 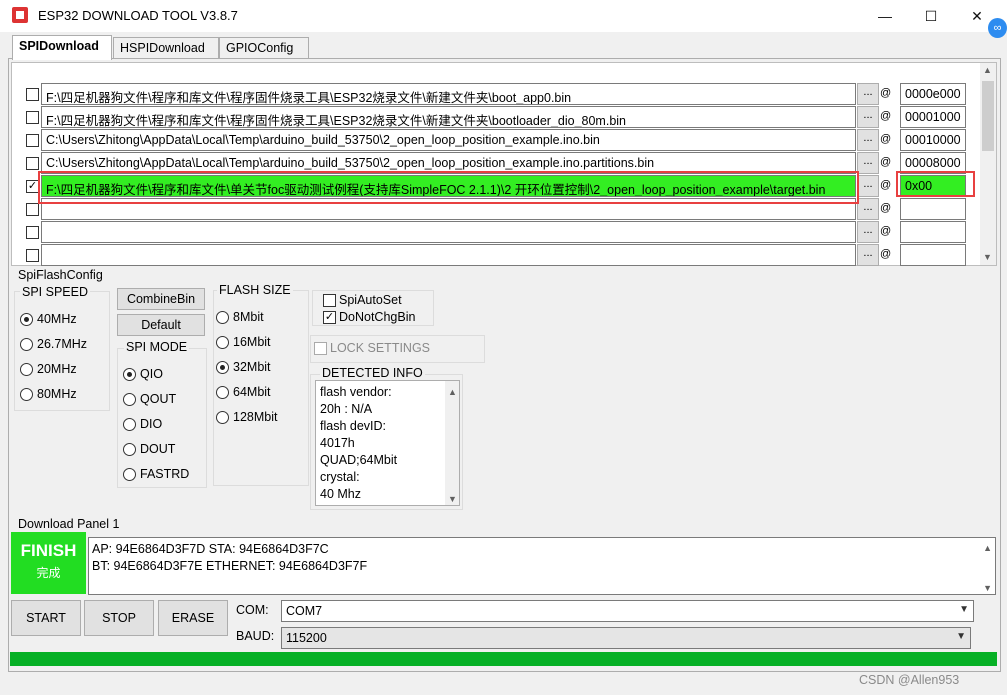 What do you see at coordinates (885, 16) in the screenshot?
I see `minimize-button: —` at bounding box center [885, 16].